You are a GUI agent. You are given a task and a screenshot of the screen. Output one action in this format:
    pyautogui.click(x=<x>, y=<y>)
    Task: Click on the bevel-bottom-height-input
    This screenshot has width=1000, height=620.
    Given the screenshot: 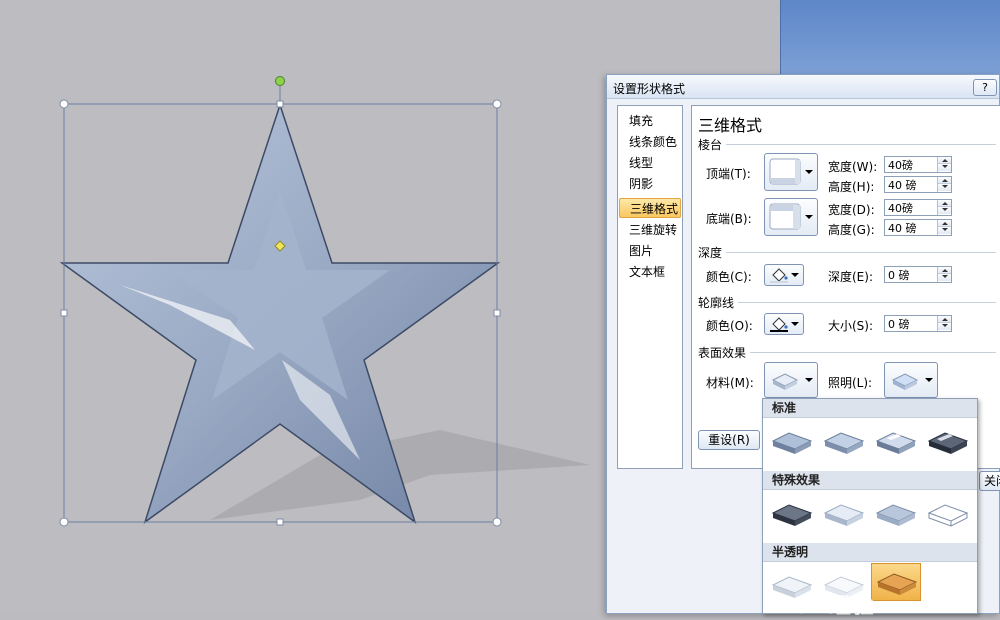 What is the action you would take?
    pyautogui.click(x=911, y=227)
    